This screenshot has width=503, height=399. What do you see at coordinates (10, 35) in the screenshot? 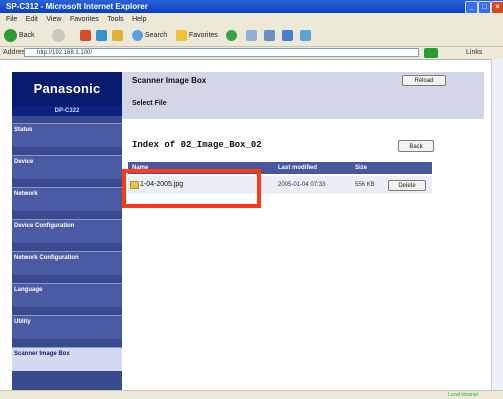
I see `back-arrow-icon` at bounding box center [10, 35].